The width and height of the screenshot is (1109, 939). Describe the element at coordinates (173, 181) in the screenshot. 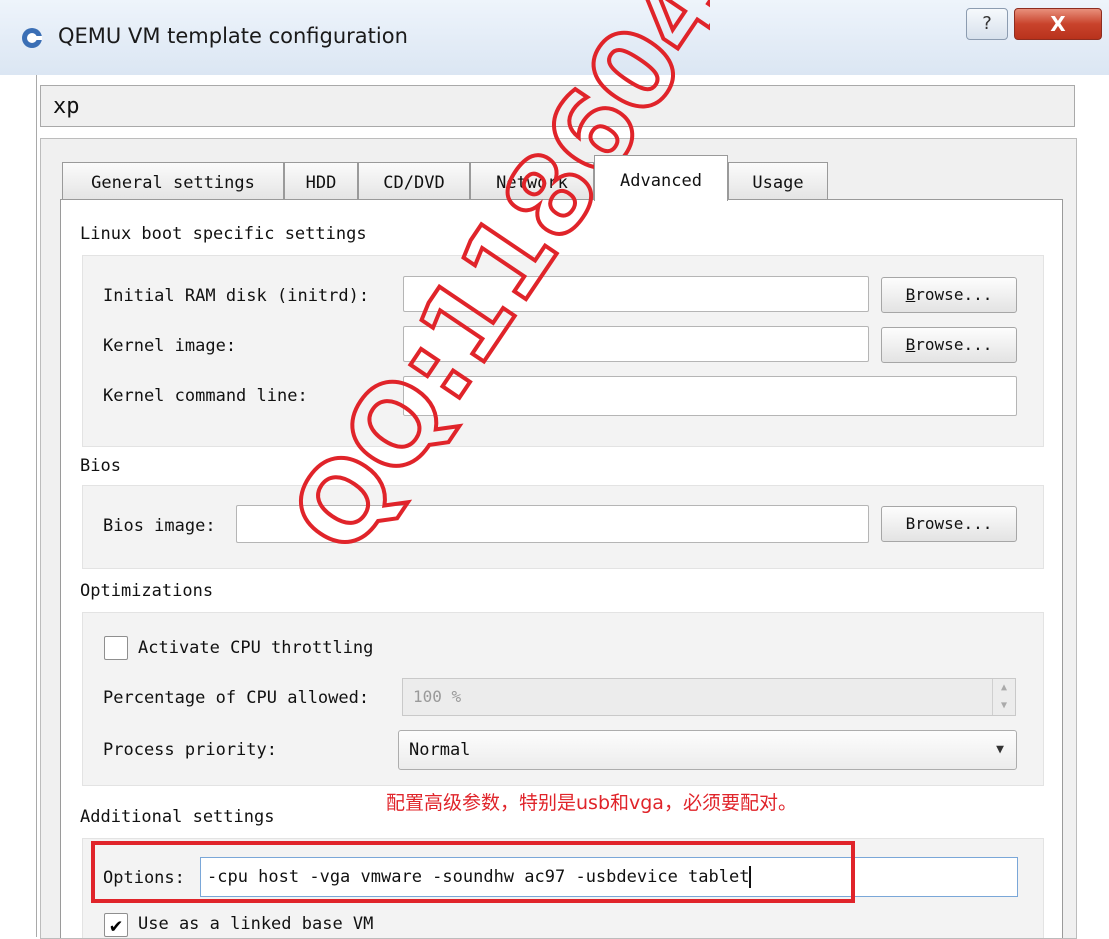

I see `tab-general-settings: General settings` at that location.